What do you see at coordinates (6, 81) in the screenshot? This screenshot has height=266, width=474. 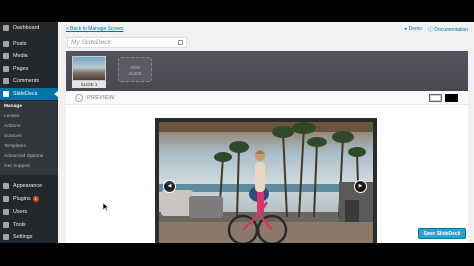 I see `comments-icon` at bounding box center [6, 81].